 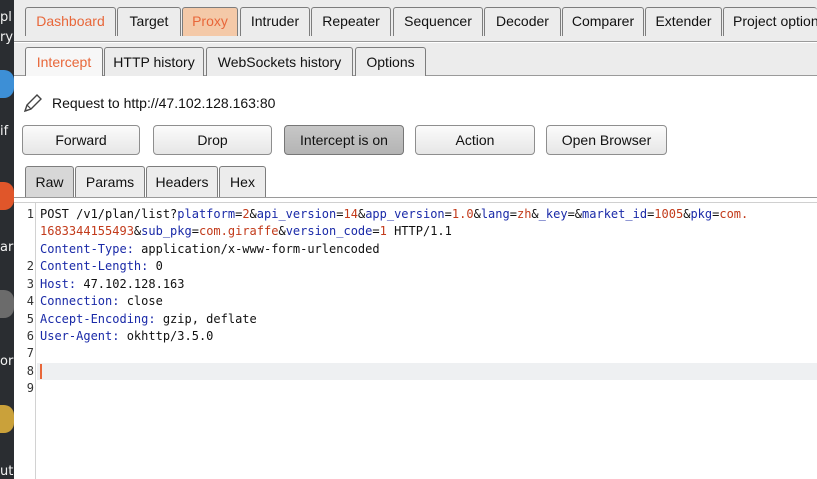 I want to click on header-value: application/x-www-form-urlencoded, so click(x=260, y=249).